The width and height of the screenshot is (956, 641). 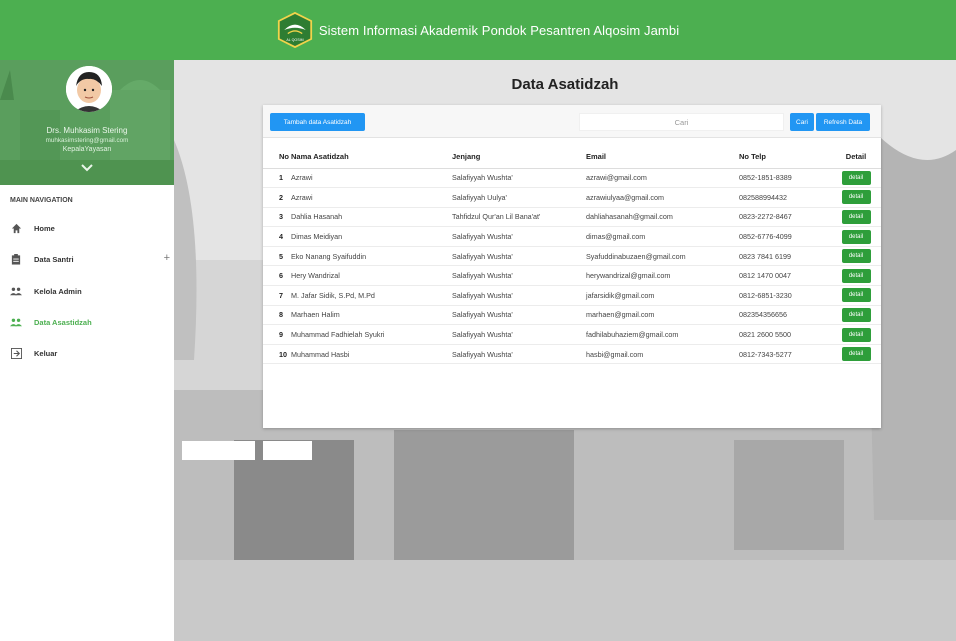 I want to click on sidebar-item-label: Kelola Admin, so click(x=58, y=291).